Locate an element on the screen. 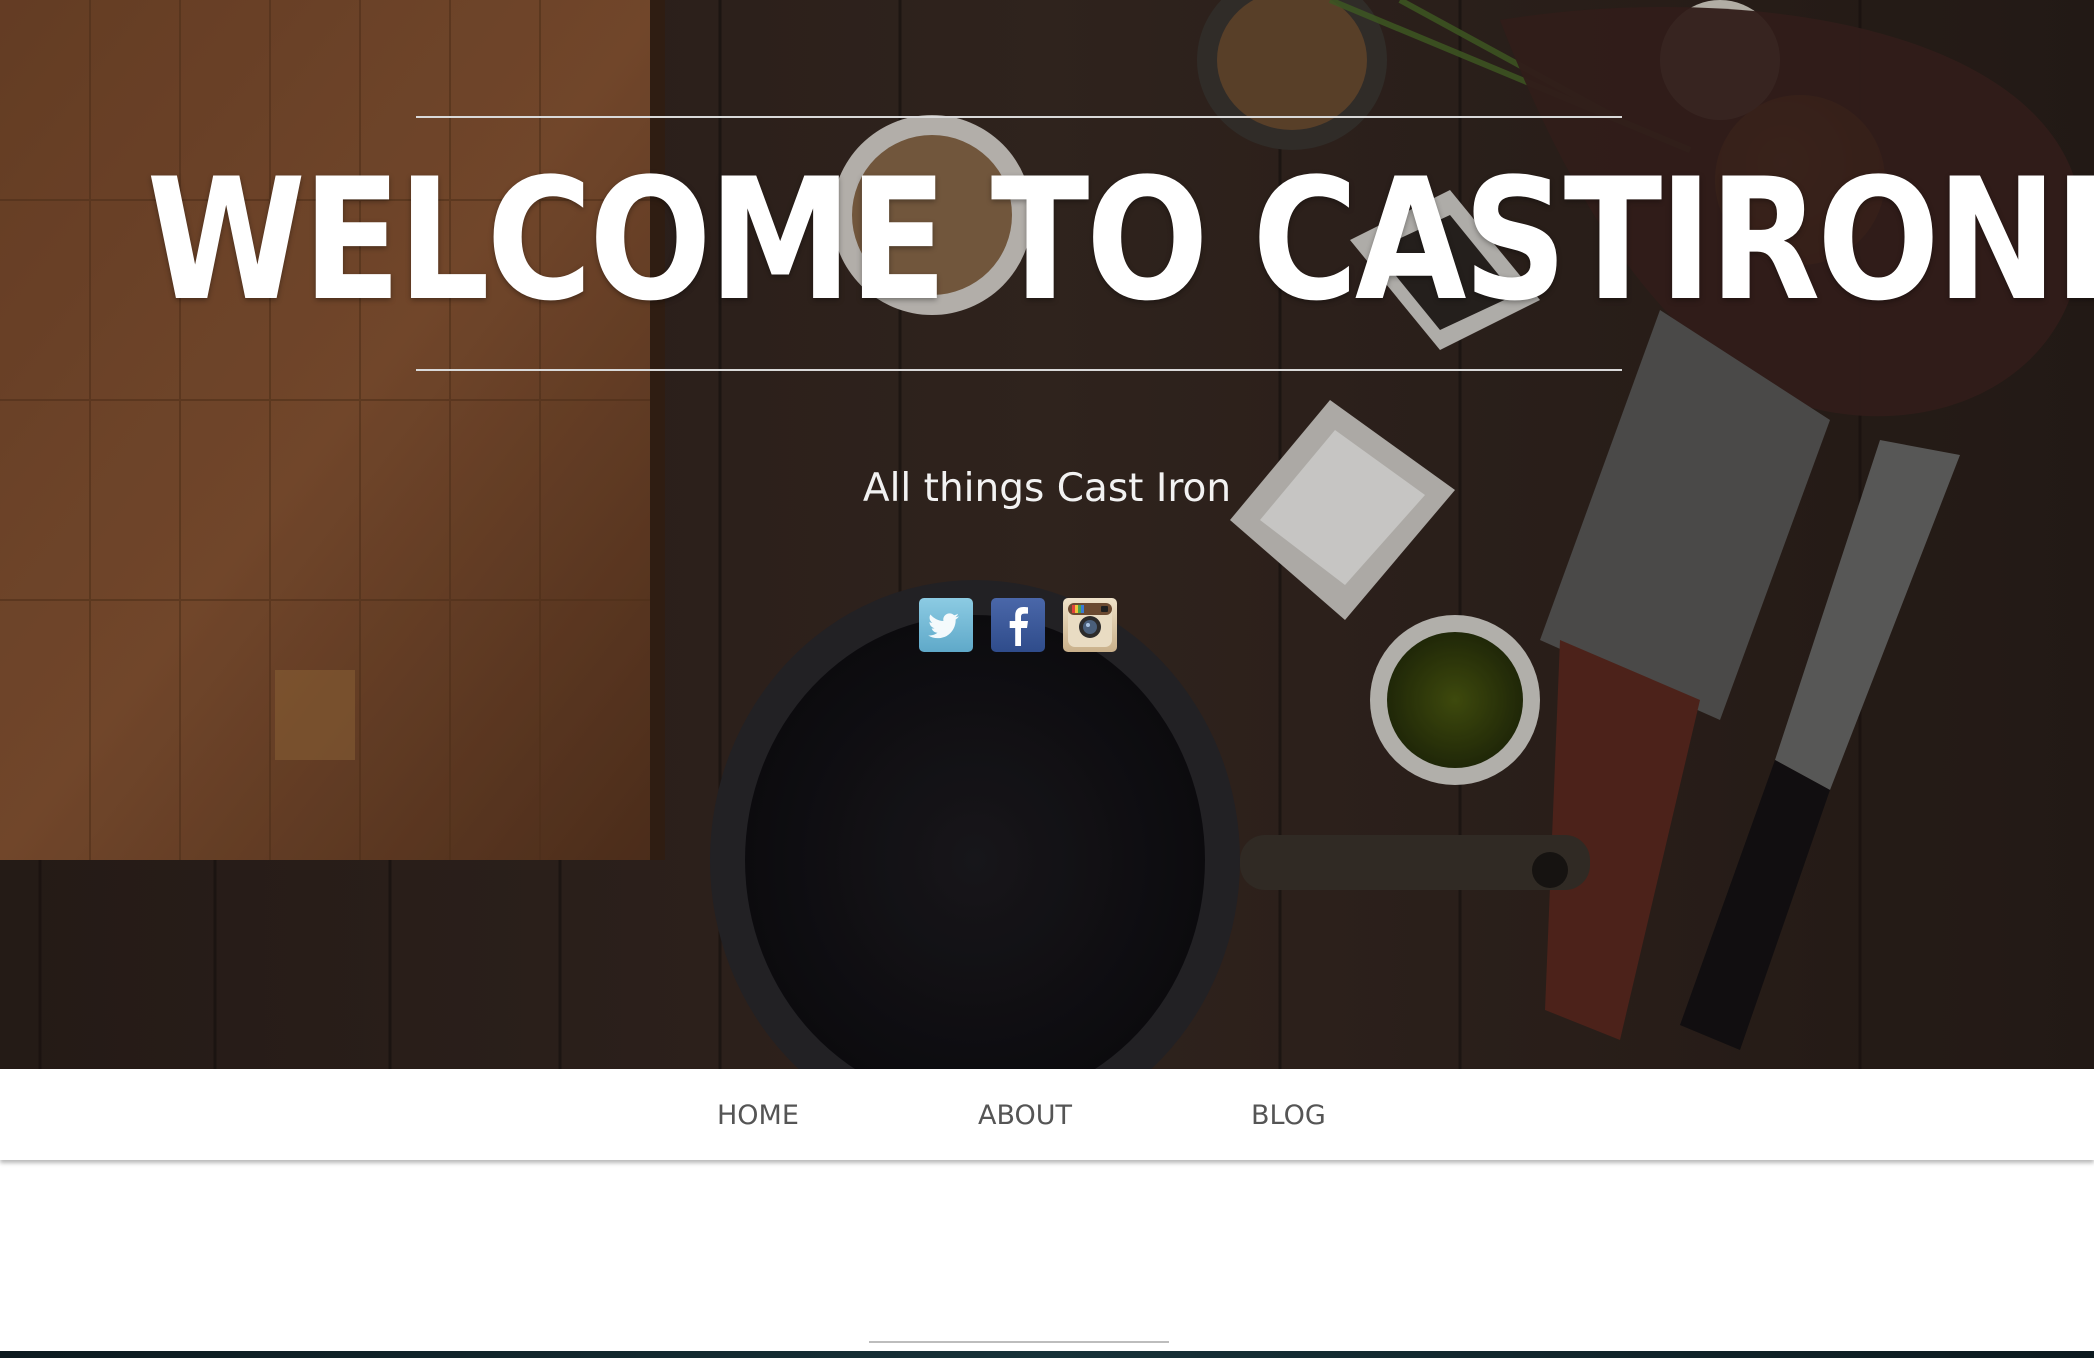  twitter-link is located at coordinates (946, 625).